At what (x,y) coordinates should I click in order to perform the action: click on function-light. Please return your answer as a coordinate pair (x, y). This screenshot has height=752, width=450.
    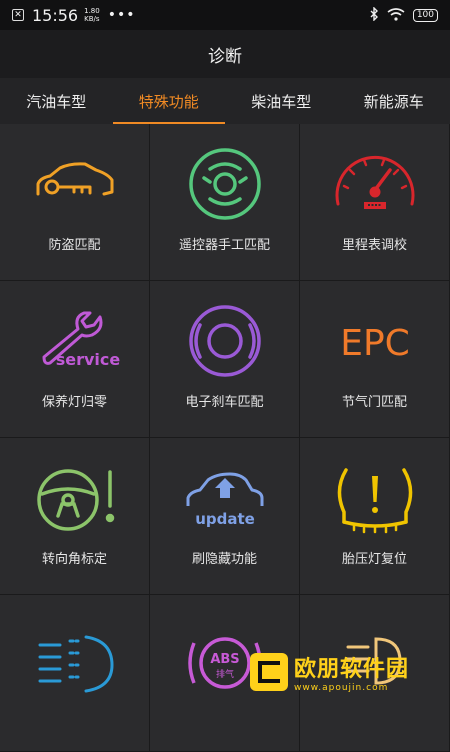
    Looking at the image, I should click on (375, 673).